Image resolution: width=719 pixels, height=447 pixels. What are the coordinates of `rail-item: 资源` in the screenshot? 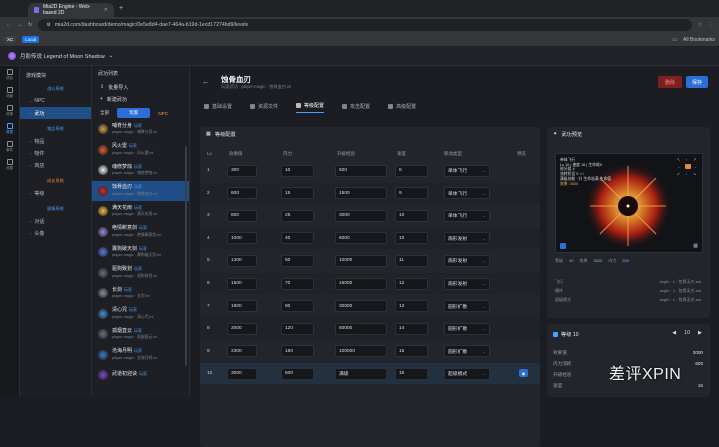 It's located at (9, 111).